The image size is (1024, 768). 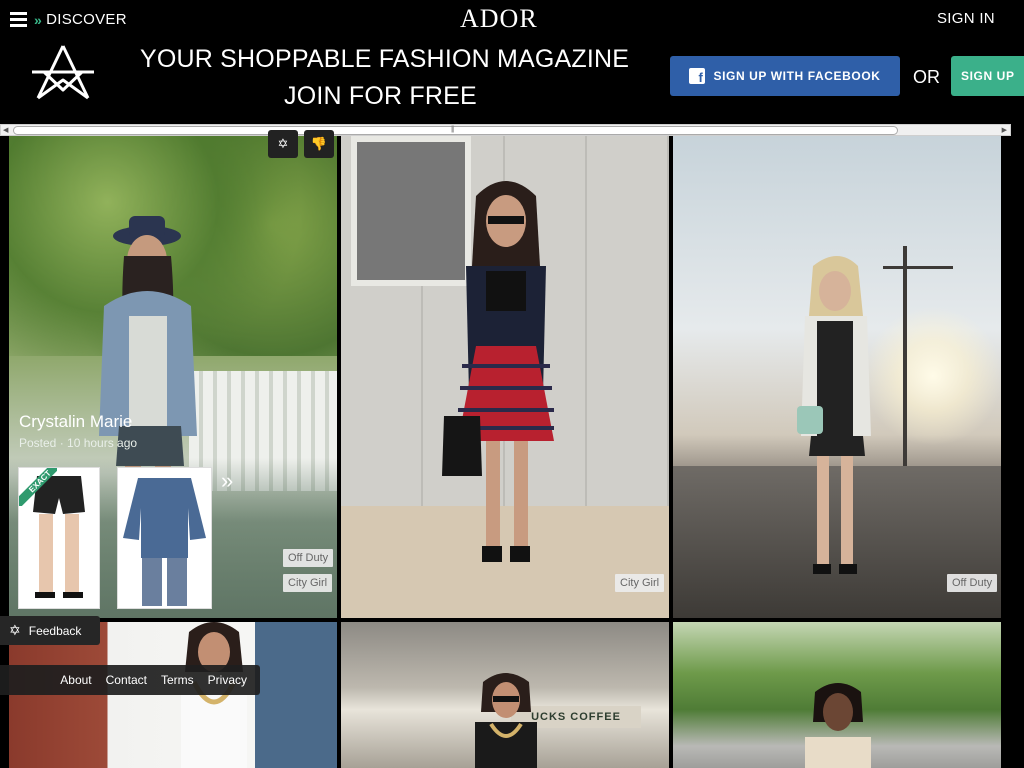 What do you see at coordinates (797, 76) in the screenshot?
I see `facebook-signup-label: SIGN UP WITH FACEBOOK` at bounding box center [797, 76].